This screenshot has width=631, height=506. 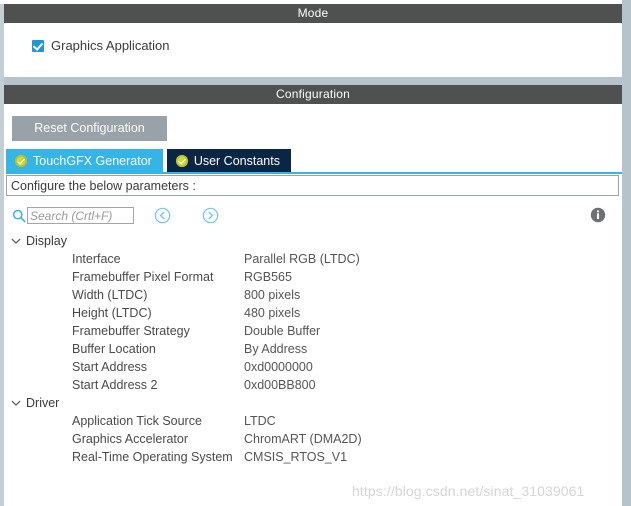 What do you see at coordinates (131, 331) in the screenshot?
I see `param-name: Framebuffer Strategy` at bounding box center [131, 331].